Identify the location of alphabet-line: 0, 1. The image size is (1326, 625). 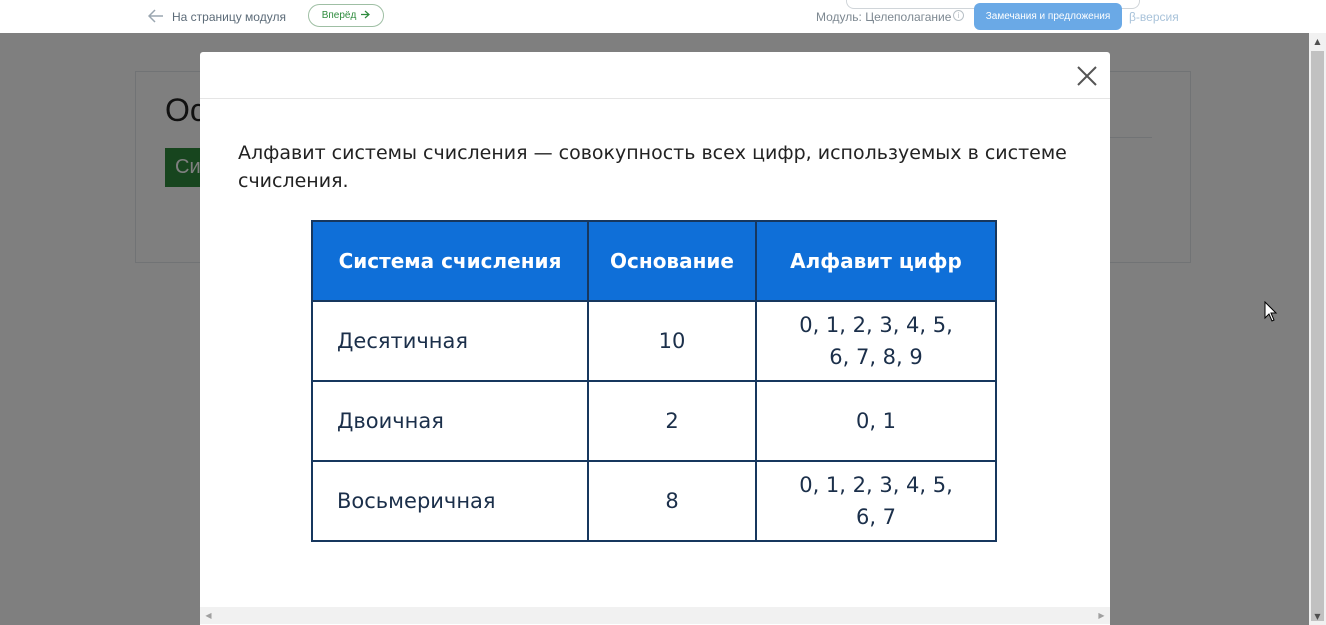
(876, 421).